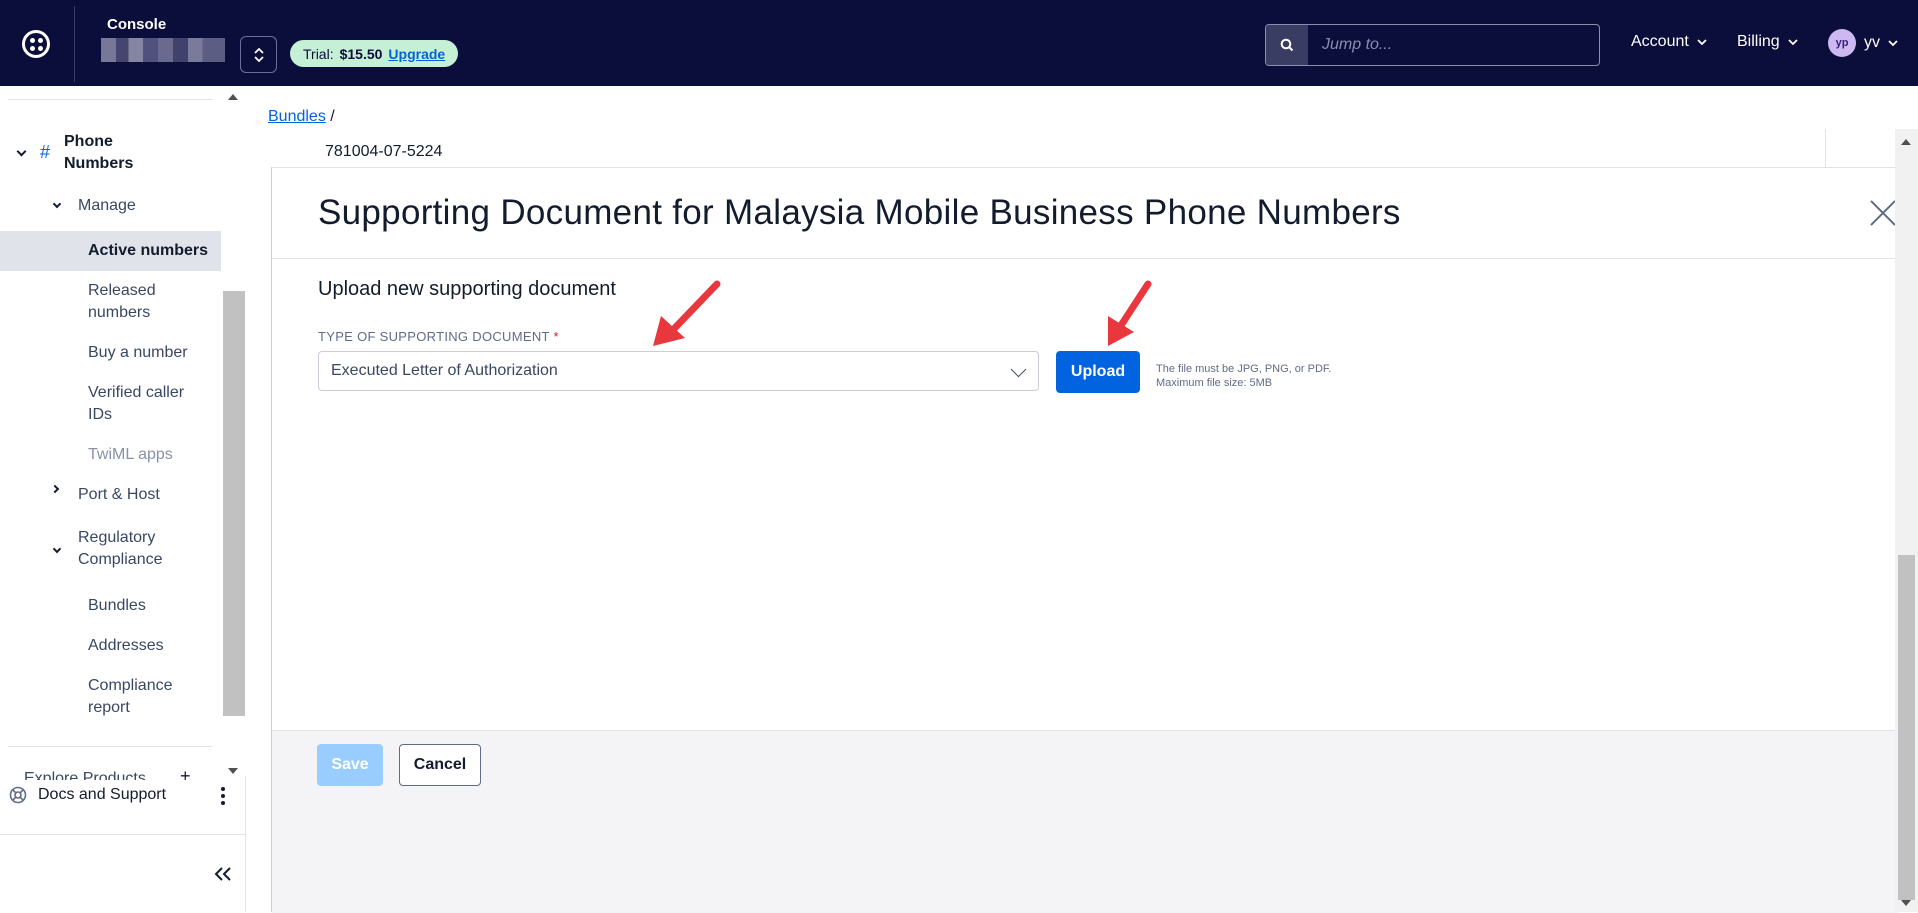 The height and width of the screenshot is (913, 1918). What do you see at coordinates (138, 353) in the screenshot?
I see `sidebar-item-buy-a-number: Buy a number` at bounding box center [138, 353].